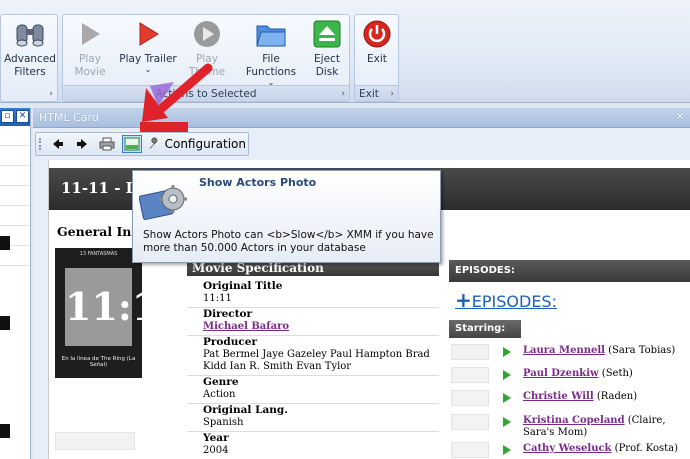  I want to click on actor-link: Christie Will, so click(558, 396).